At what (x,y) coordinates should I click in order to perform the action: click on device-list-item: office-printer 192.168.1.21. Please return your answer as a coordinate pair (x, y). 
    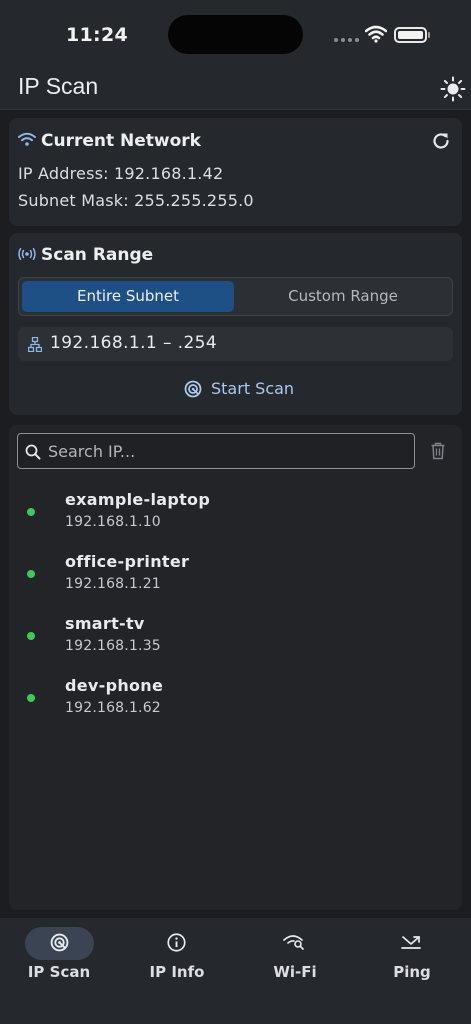
    Looking at the image, I should click on (235, 578).